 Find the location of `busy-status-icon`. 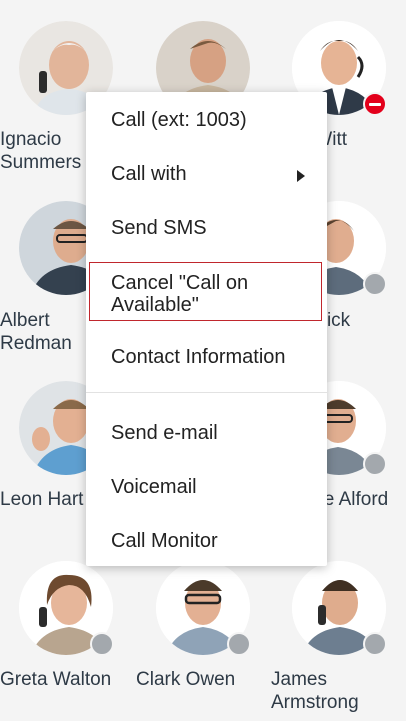

busy-status-icon is located at coordinates (375, 104).